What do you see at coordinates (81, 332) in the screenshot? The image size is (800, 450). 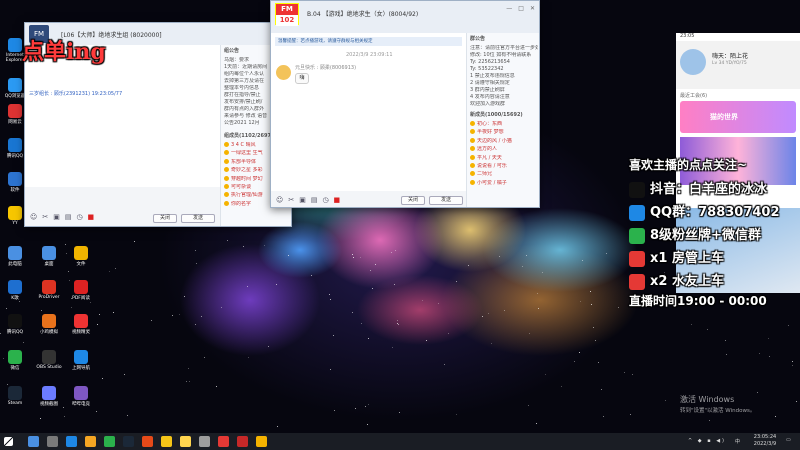 I see `desktop-icon-label: 视频精灵` at bounding box center [81, 332].